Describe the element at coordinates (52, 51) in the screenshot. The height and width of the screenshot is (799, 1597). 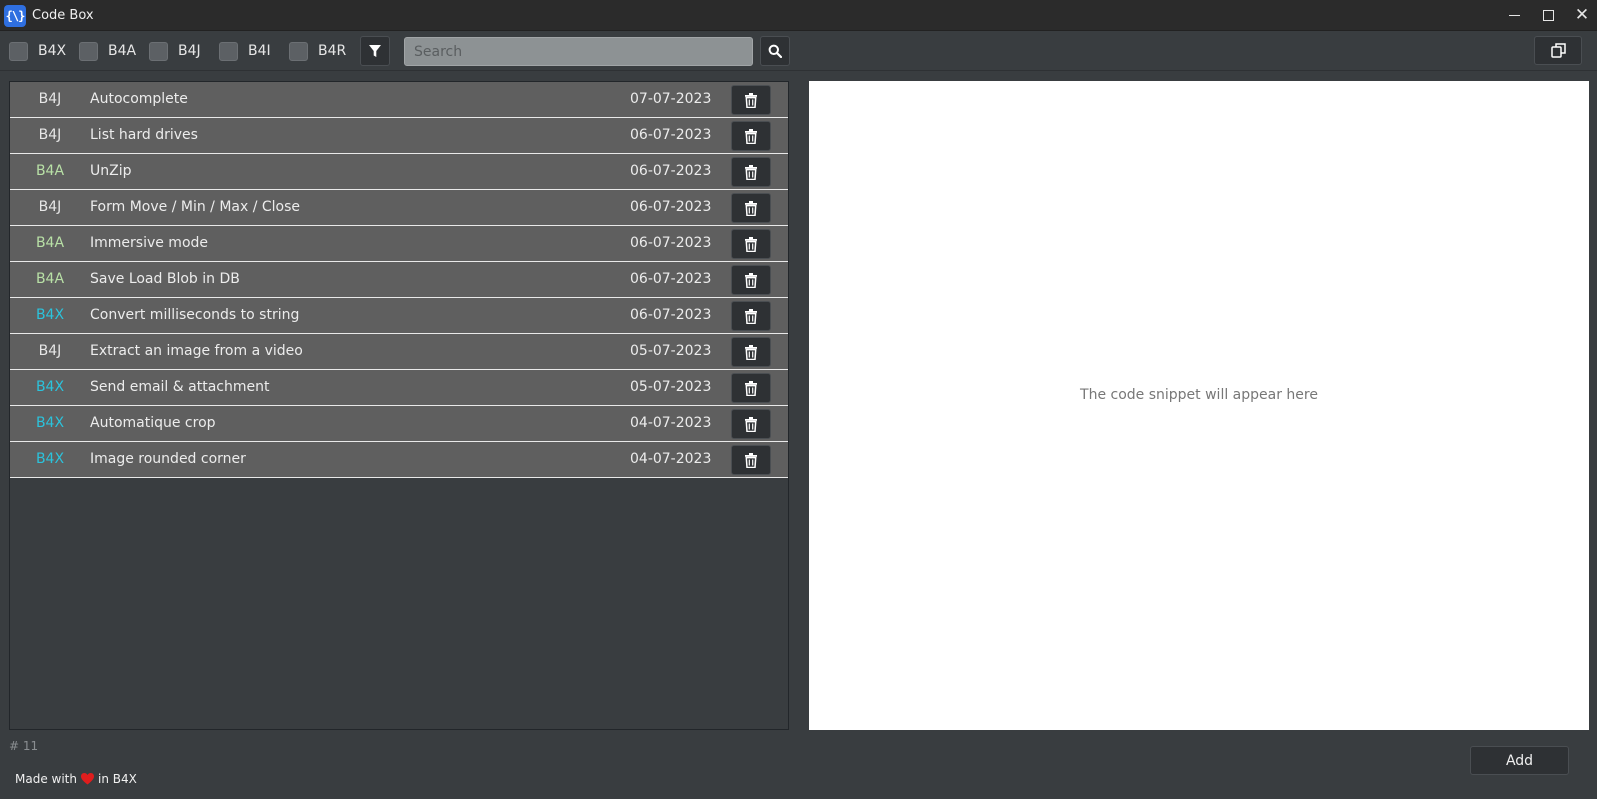
I see `checkbox-label: B4X` at that location.